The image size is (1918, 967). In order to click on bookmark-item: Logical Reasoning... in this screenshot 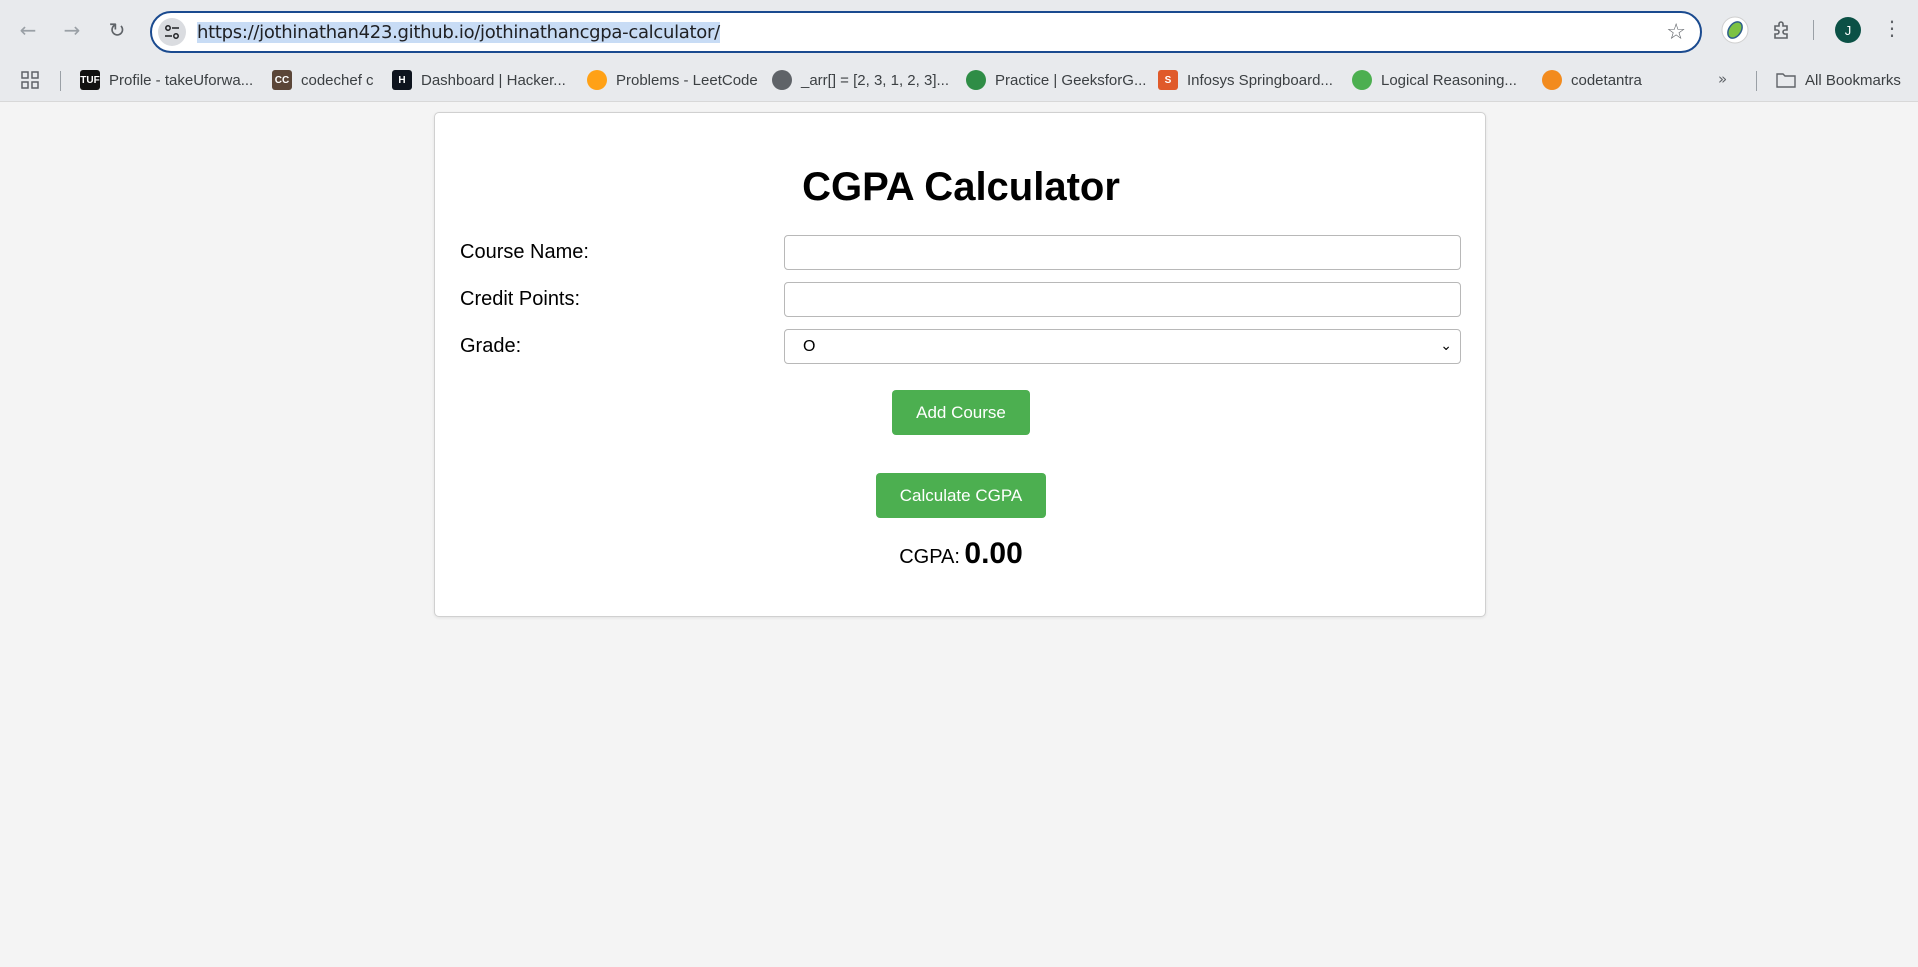, I will do `click(1434, 80)`.